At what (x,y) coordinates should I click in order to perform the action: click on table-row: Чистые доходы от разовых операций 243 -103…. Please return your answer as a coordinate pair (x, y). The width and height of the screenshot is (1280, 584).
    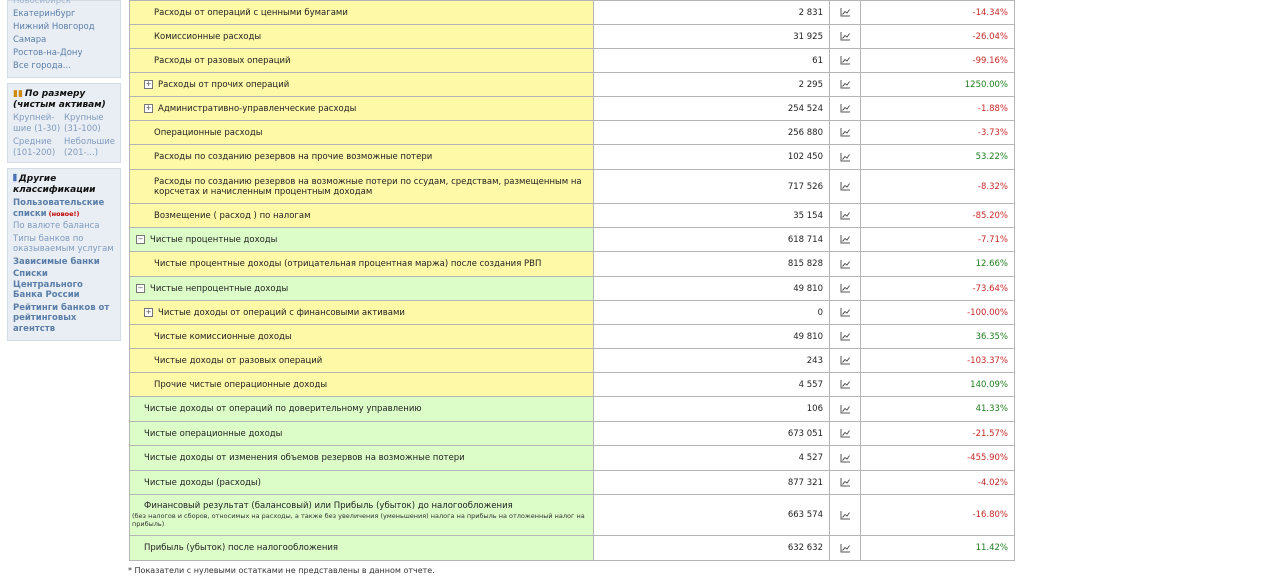
    Looking at the image, I should click on (572, 360).